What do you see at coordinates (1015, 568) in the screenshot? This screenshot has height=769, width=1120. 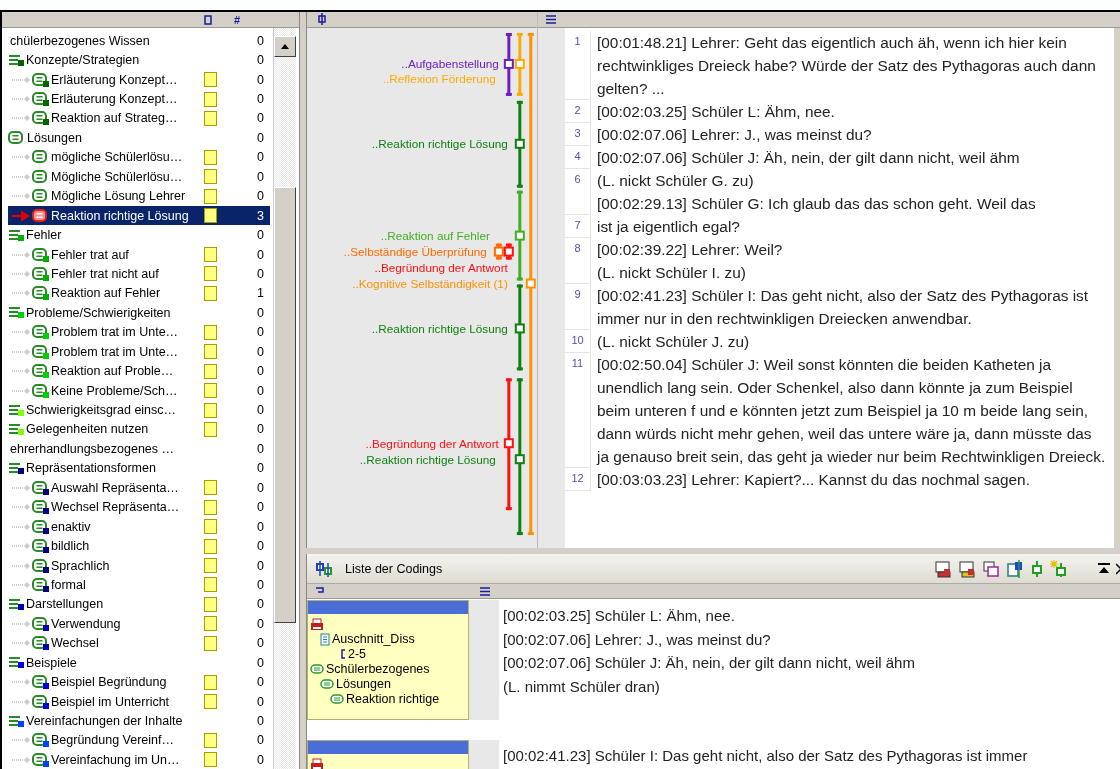 I see `grid-icon` at bounding box center [1015, 568].